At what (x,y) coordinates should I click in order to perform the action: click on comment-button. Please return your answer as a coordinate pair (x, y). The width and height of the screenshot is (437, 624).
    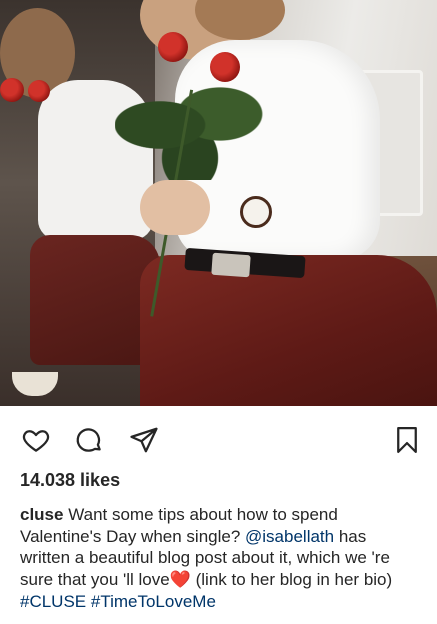
    Looking at the image, I should click on (89, 440).